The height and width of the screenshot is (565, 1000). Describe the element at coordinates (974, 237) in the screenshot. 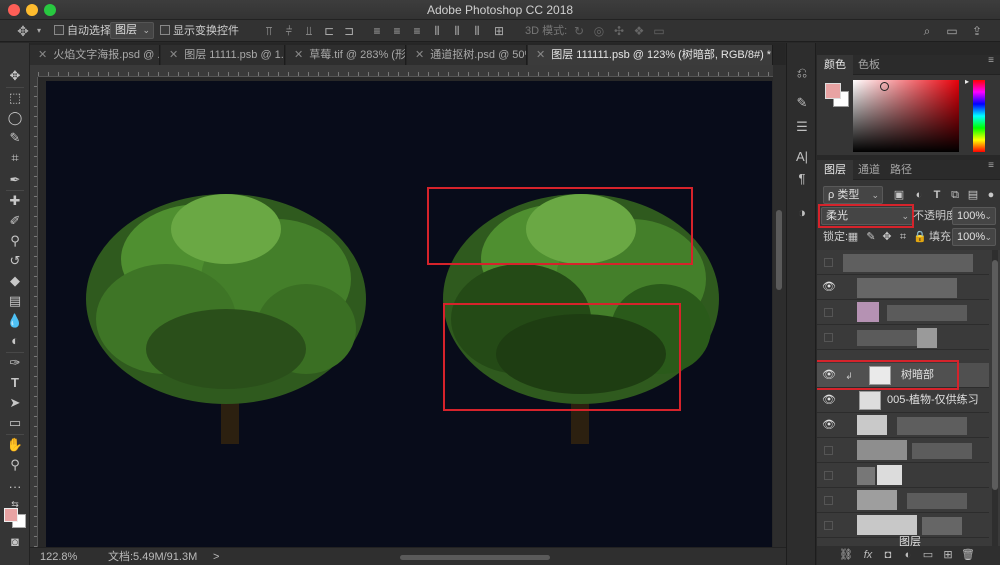

I see `fill-input: 100% ⌄` at that location.